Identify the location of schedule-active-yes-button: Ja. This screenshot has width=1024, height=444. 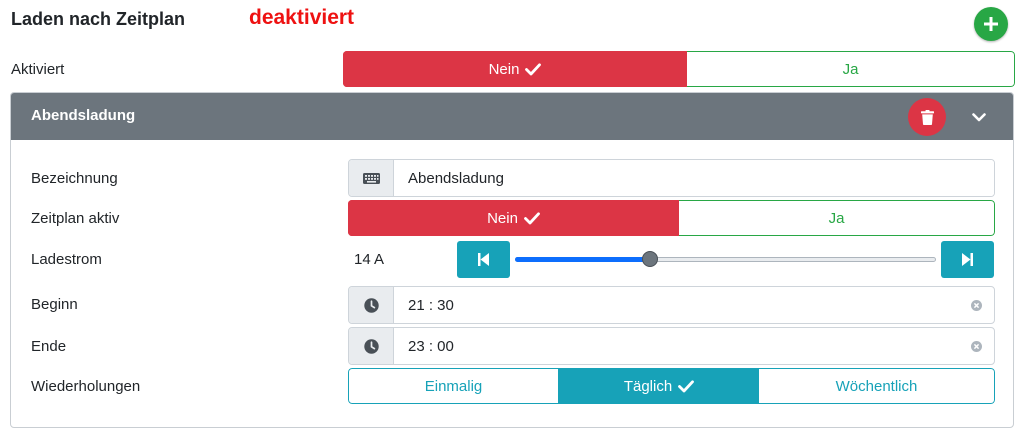
(837, 218).